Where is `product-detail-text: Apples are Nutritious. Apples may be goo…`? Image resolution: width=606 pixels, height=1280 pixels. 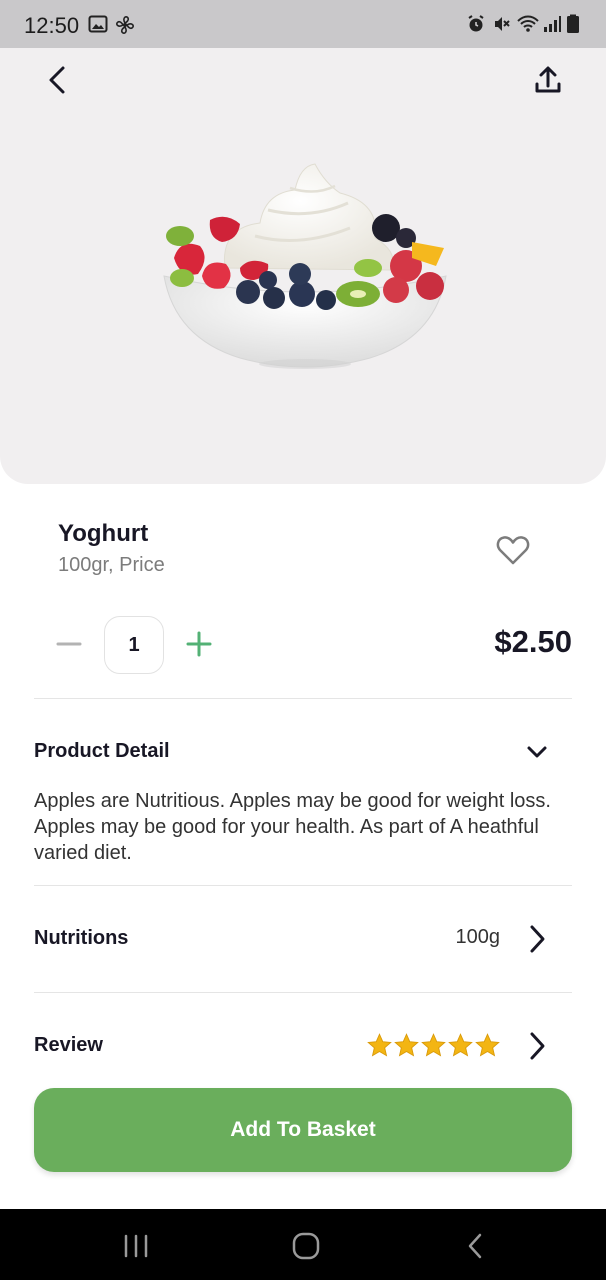
product-detail-text: Apples are Nutritious. Apples may be goo… is located at coordinates (292, 827).